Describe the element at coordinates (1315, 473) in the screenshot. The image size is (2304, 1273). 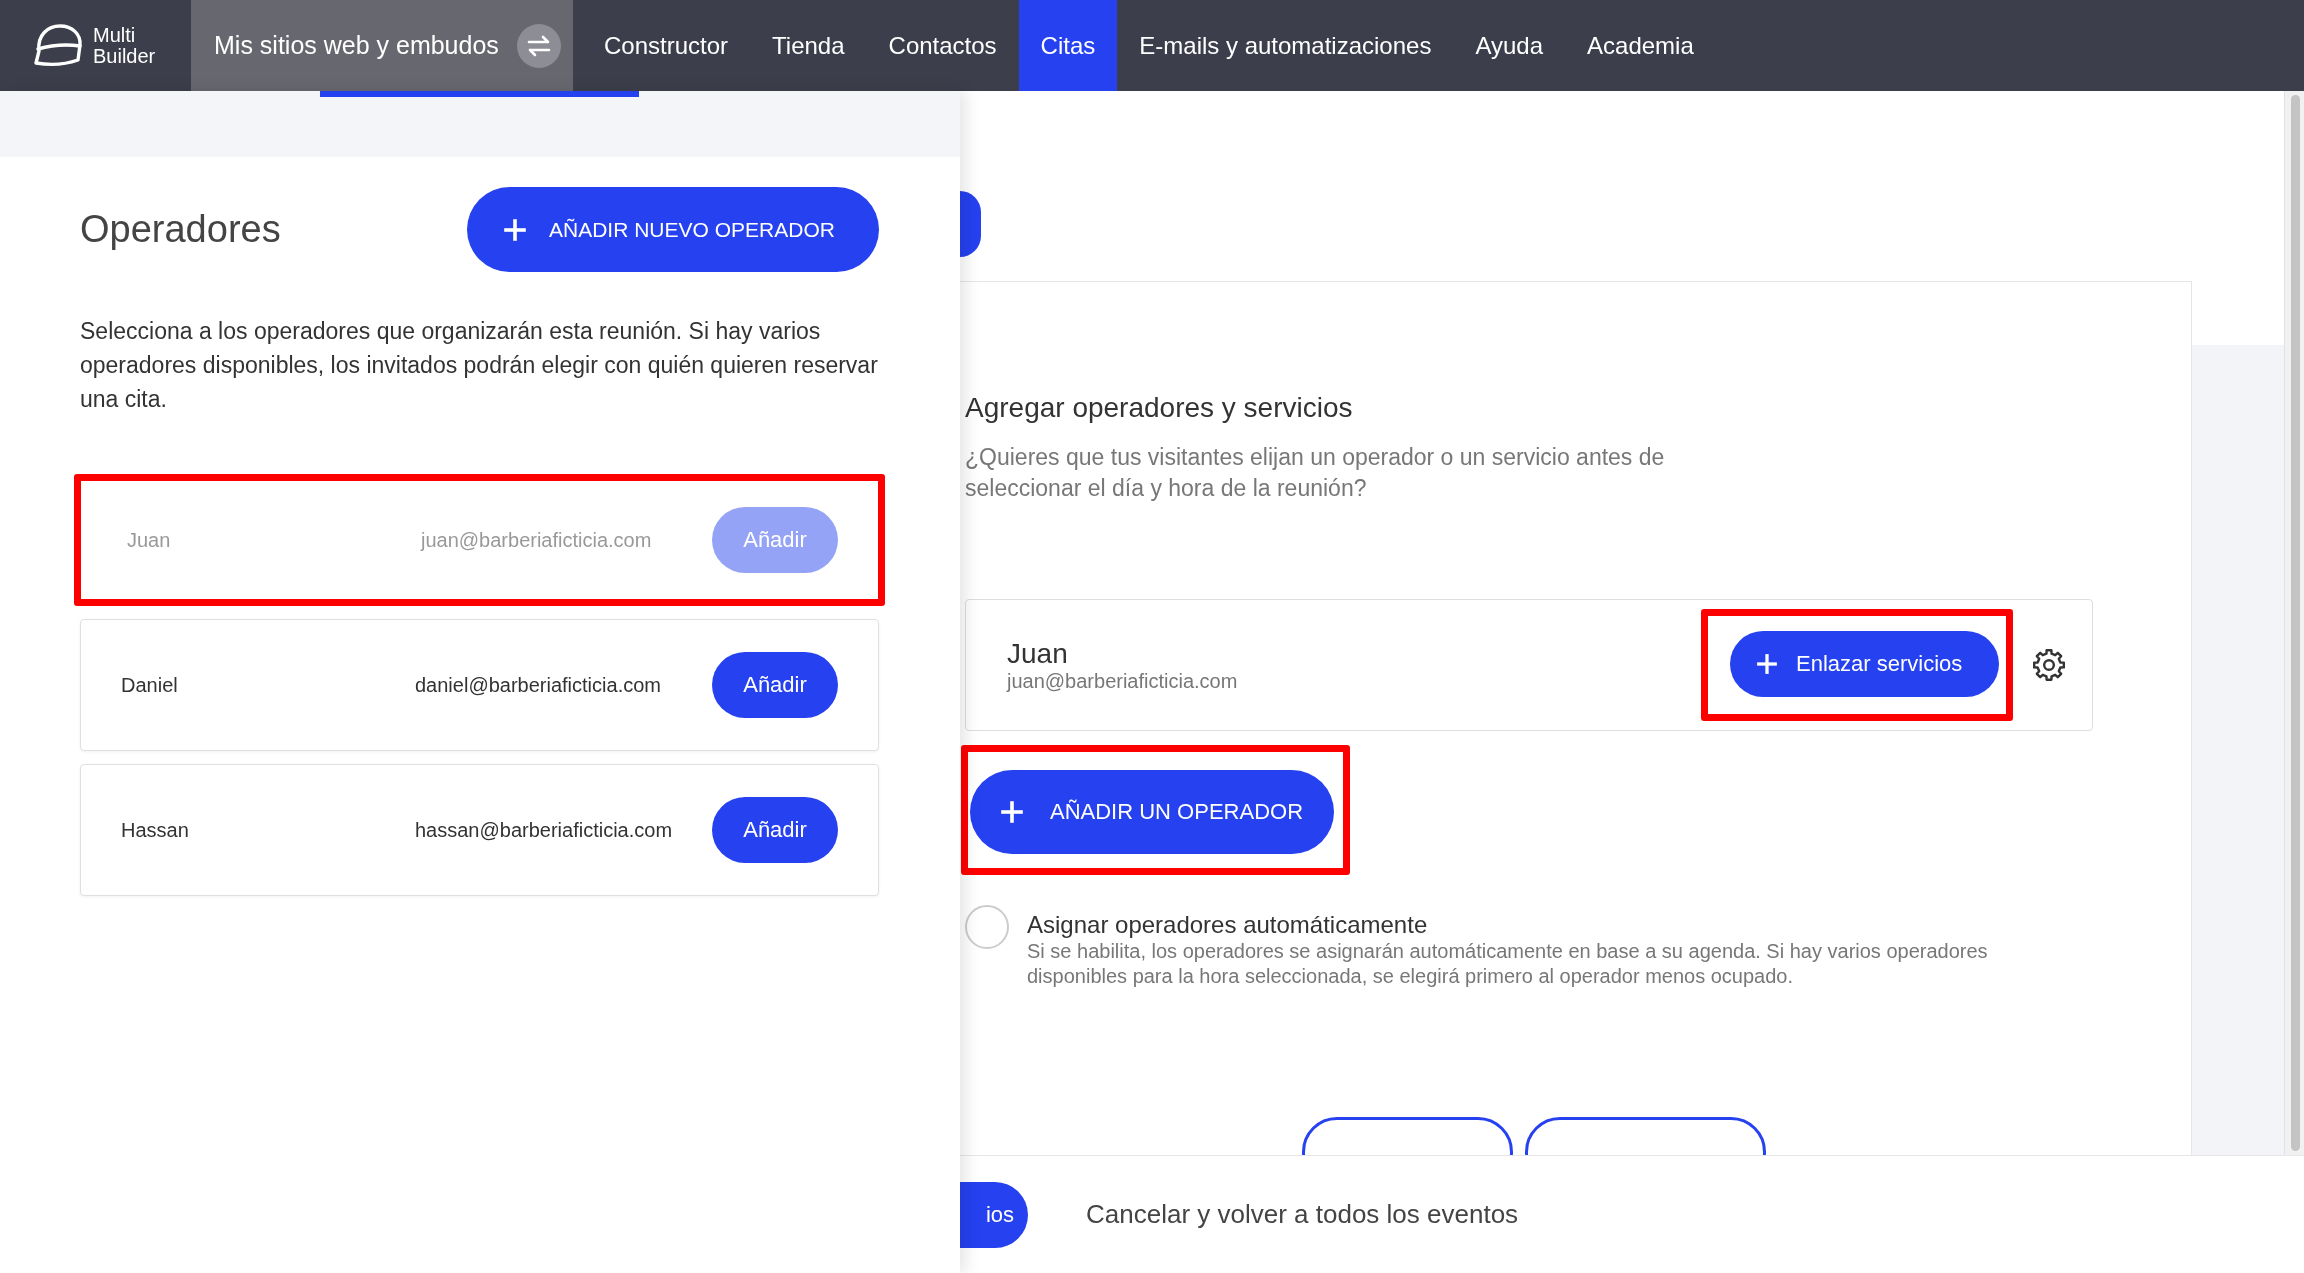
I see `section-description: ¿Quieres que tus visitantes elijan un operador o un servicio antes de seleccionar el día y hora de la reunión?` at that location.